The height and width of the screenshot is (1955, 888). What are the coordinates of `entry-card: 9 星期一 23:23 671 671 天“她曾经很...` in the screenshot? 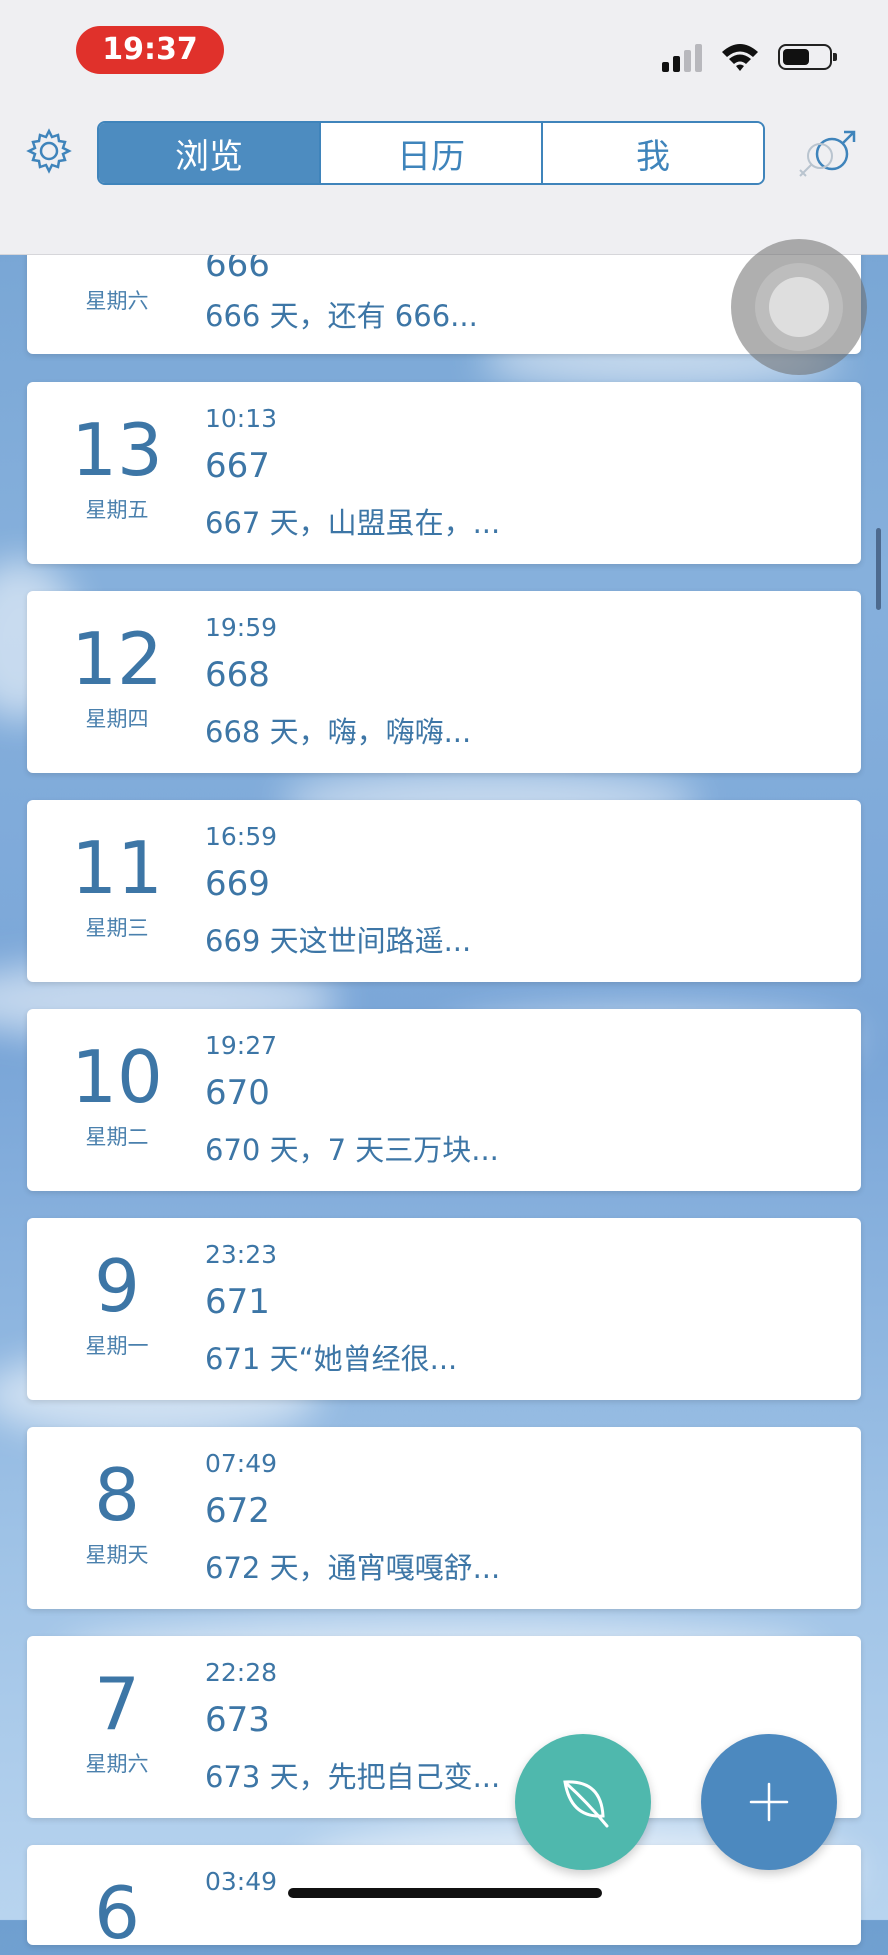 It's located at (444, 1309).